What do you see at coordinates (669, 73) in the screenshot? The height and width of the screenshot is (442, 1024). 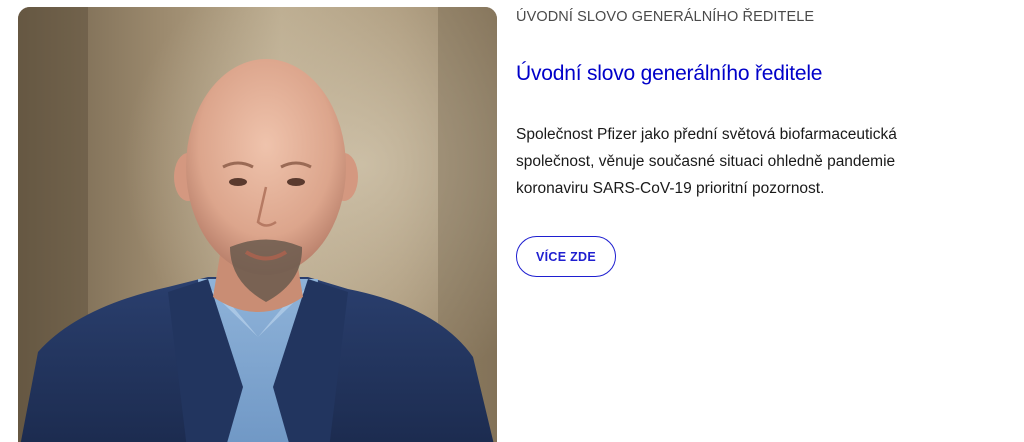 I see `section-title: Úvodní slovo generálního ředitele` at bounding box center [669, 73].